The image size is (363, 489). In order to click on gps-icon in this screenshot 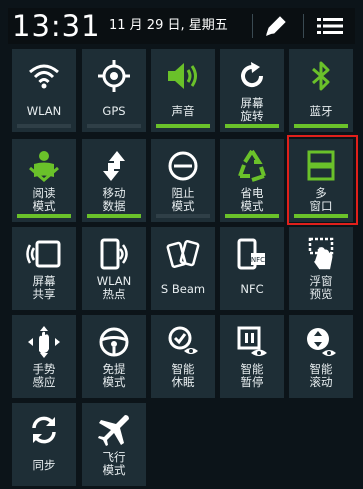, I will do `click(114, 76)`.